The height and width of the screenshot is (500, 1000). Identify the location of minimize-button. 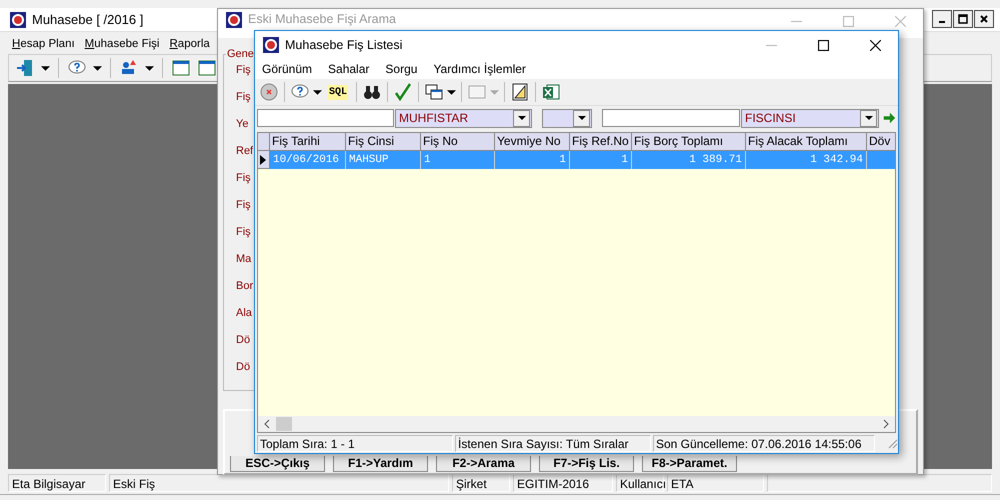
(942, 19).